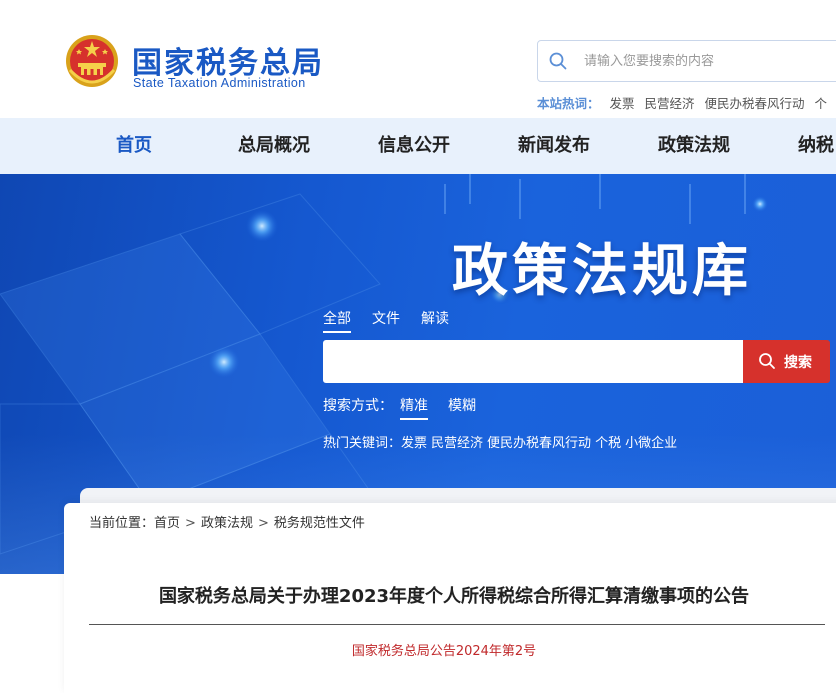 This screenshot has height=693, width=836. Describe the element at coordinates (319, 523) in the screenshot. I see `breadcrumb-item-normative-docs: 税务规范性文件` at that location.